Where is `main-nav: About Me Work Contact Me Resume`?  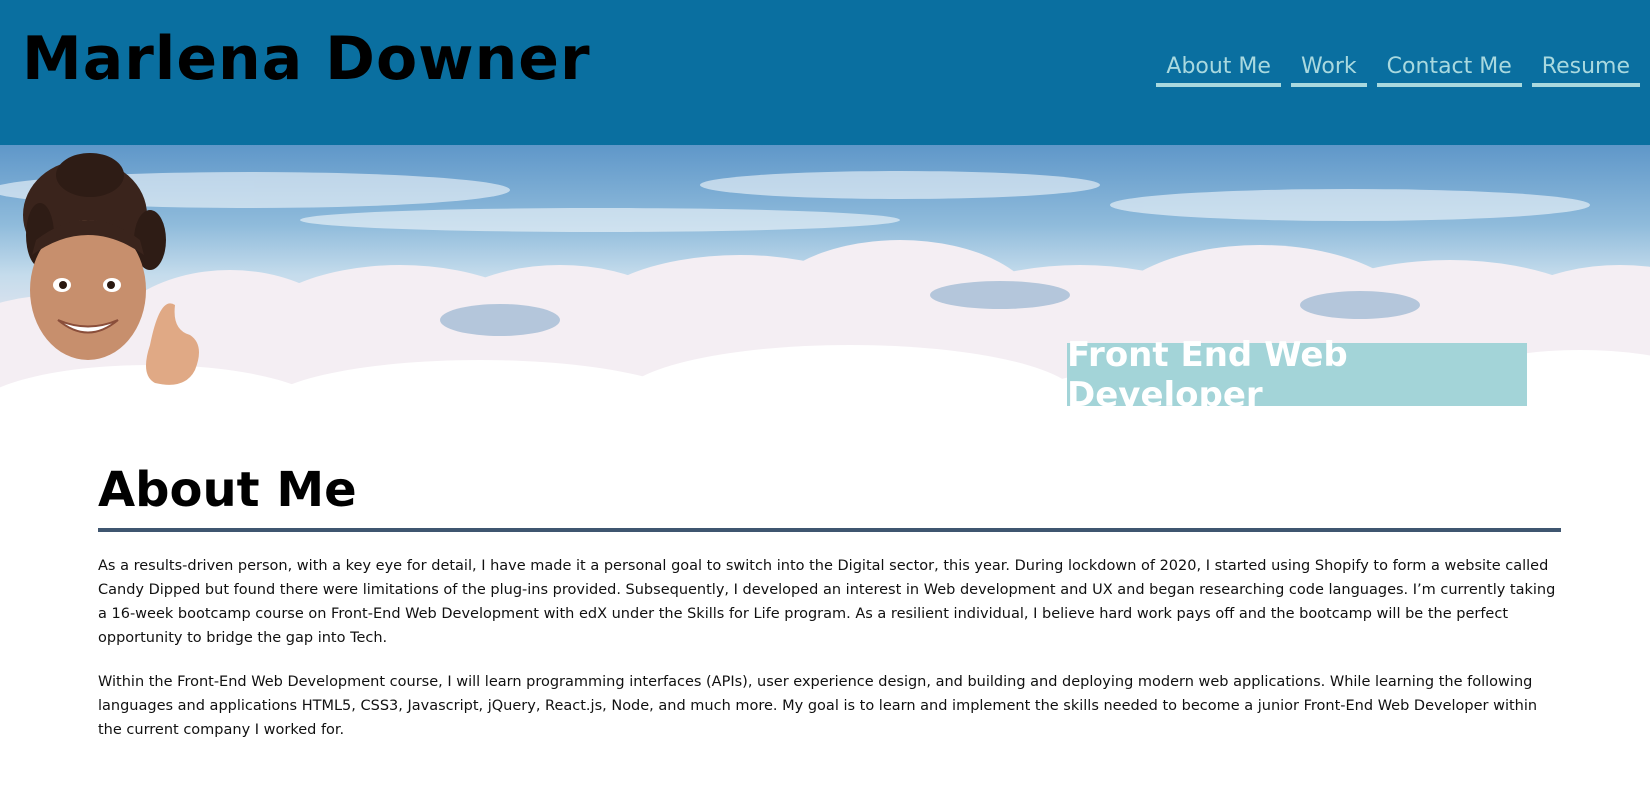
main-nav: About Me Work Contact Me Resume is located at coordinates (1398, 70).